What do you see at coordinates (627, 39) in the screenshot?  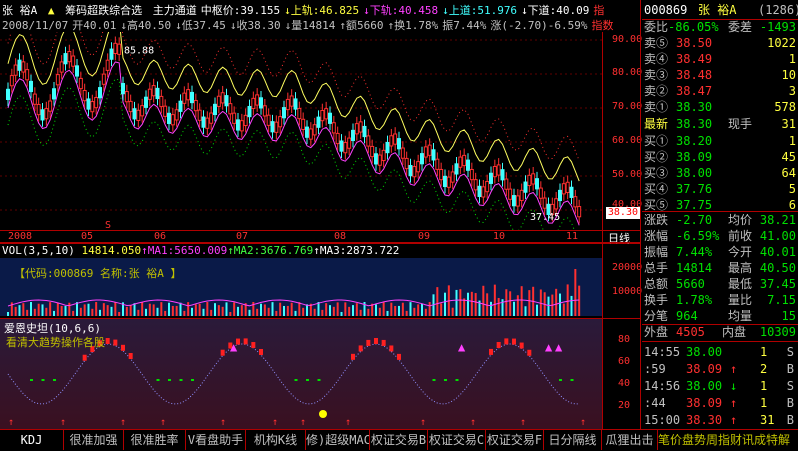 I see `price-tick: 90.00` at bounding box center [627, 39].